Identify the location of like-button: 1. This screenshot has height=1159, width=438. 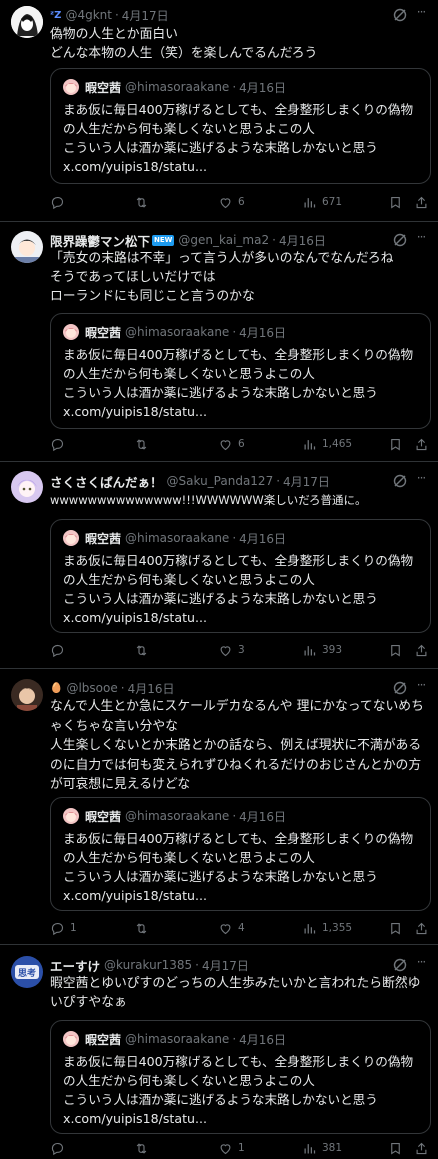
(231, 1148).